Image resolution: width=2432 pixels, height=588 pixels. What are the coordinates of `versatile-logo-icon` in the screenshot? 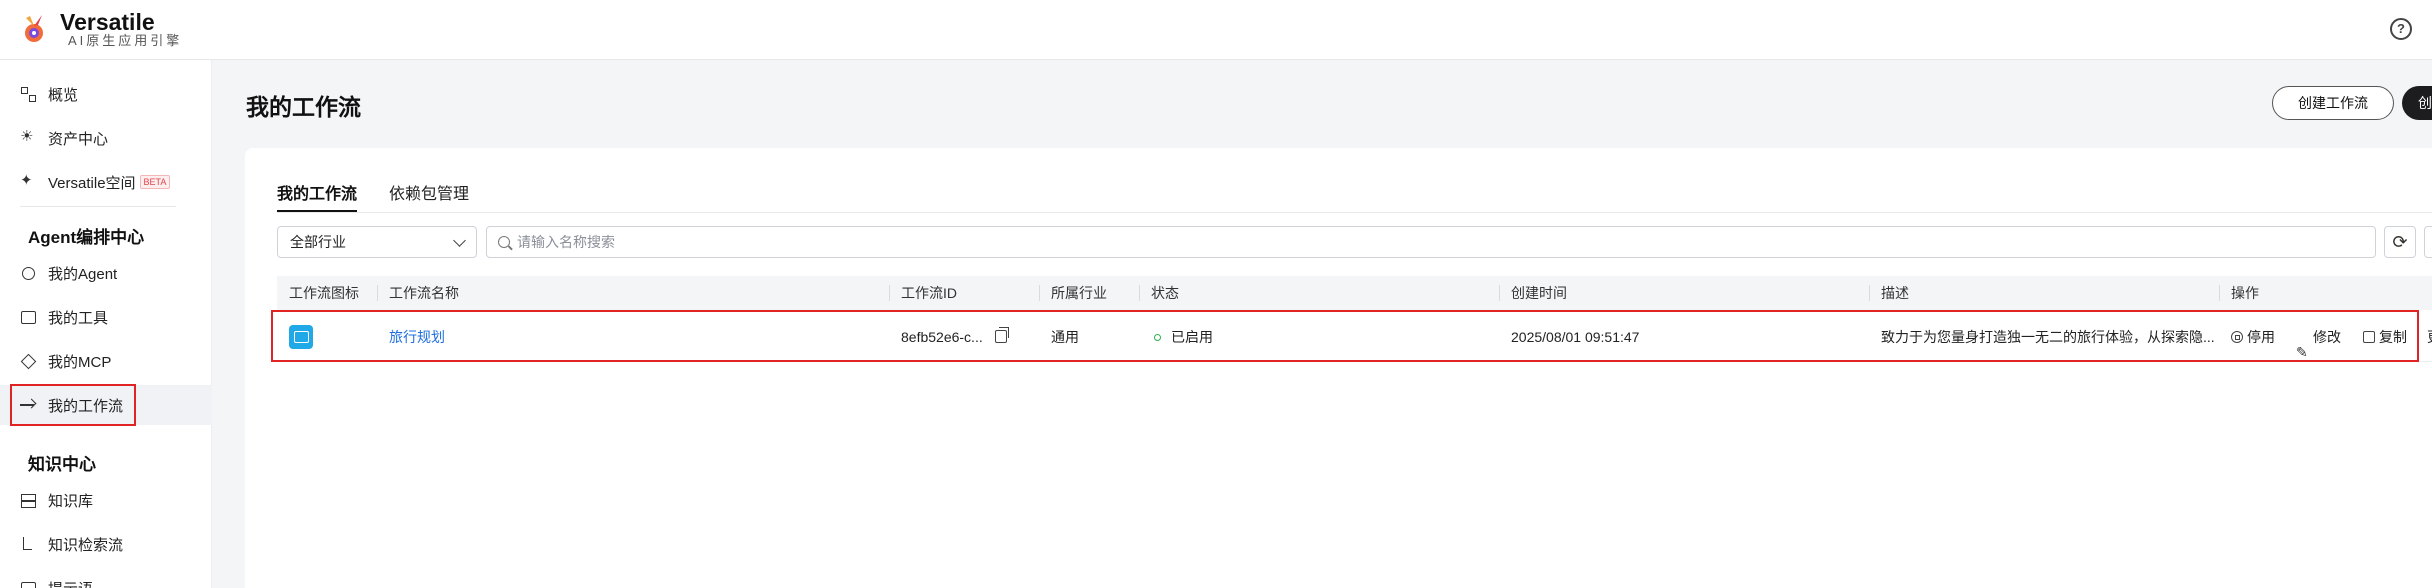 It's located at (34, 28).